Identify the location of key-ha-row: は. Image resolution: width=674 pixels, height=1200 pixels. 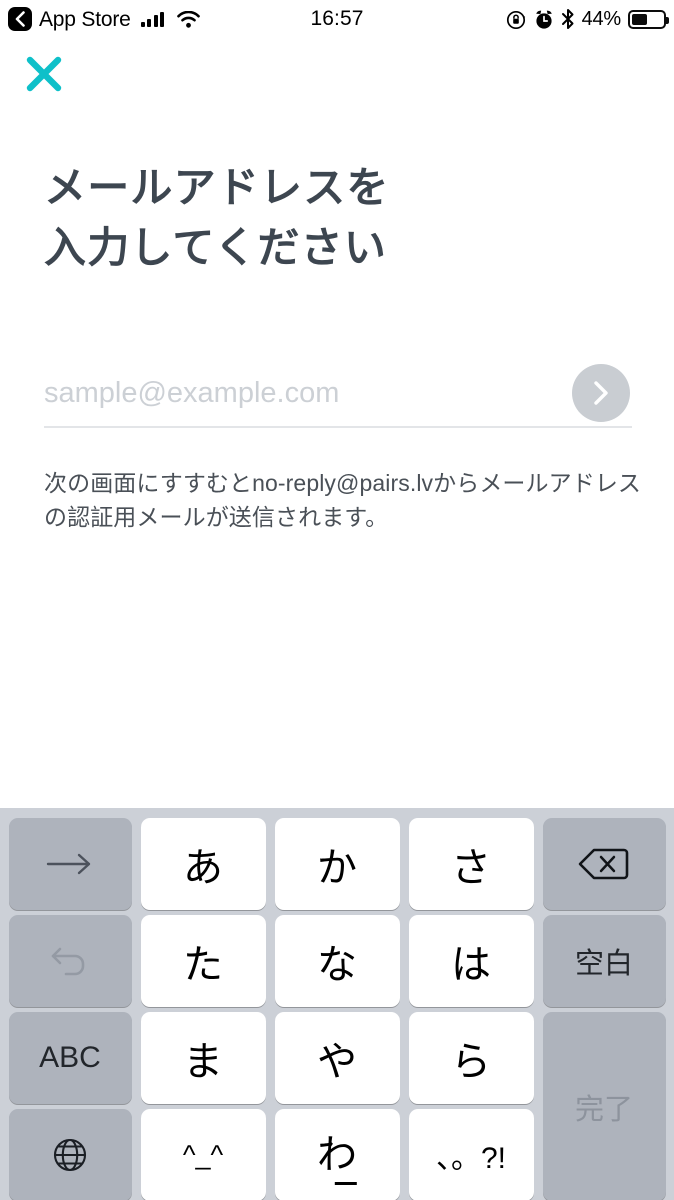
(471, 961).